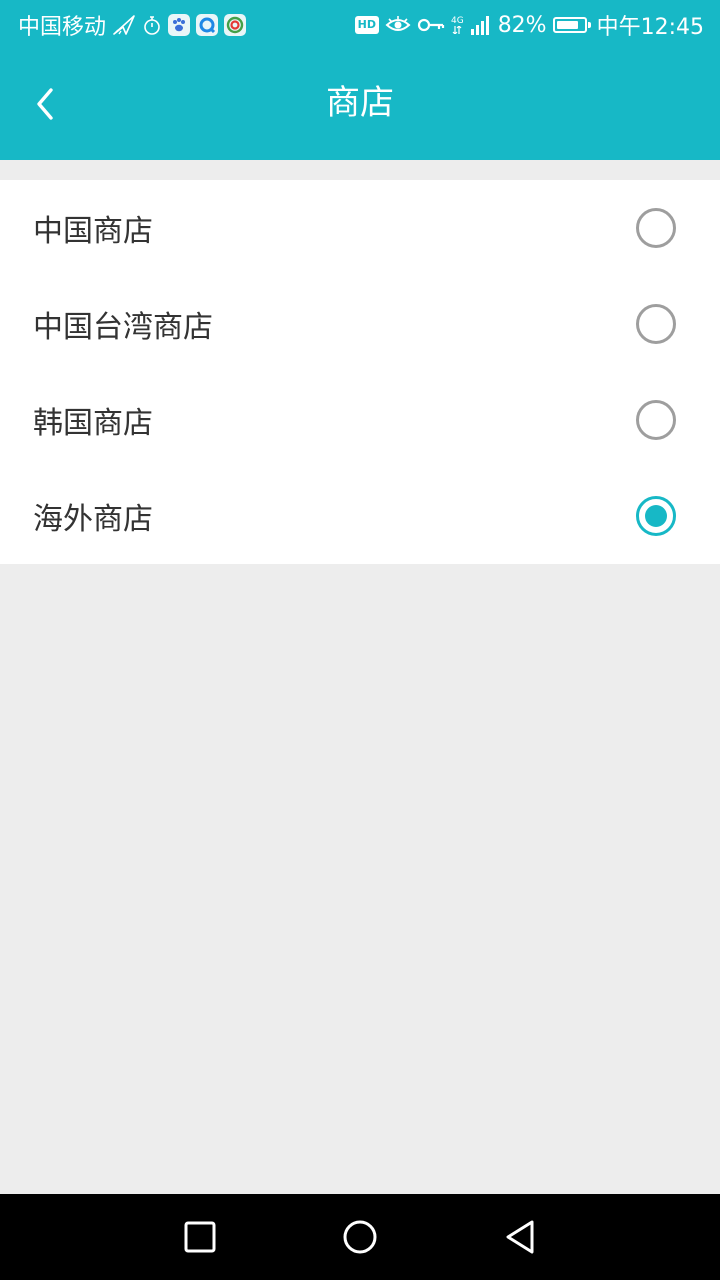 This screenshot has height=1280, width=720. Describe the element at coordinates (93, 423) in the screenshot. I see `store-option-label: 韩国商店` at that location.